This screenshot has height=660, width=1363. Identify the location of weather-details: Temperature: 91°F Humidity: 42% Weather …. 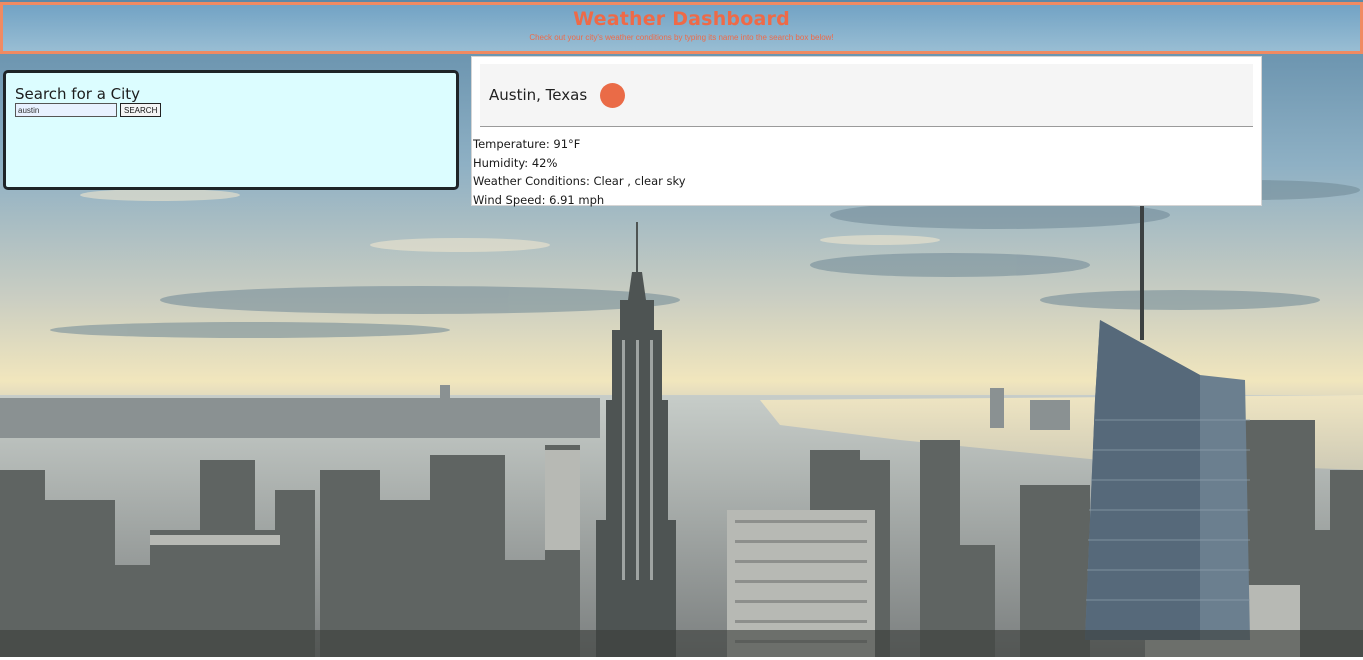
(579, 172).